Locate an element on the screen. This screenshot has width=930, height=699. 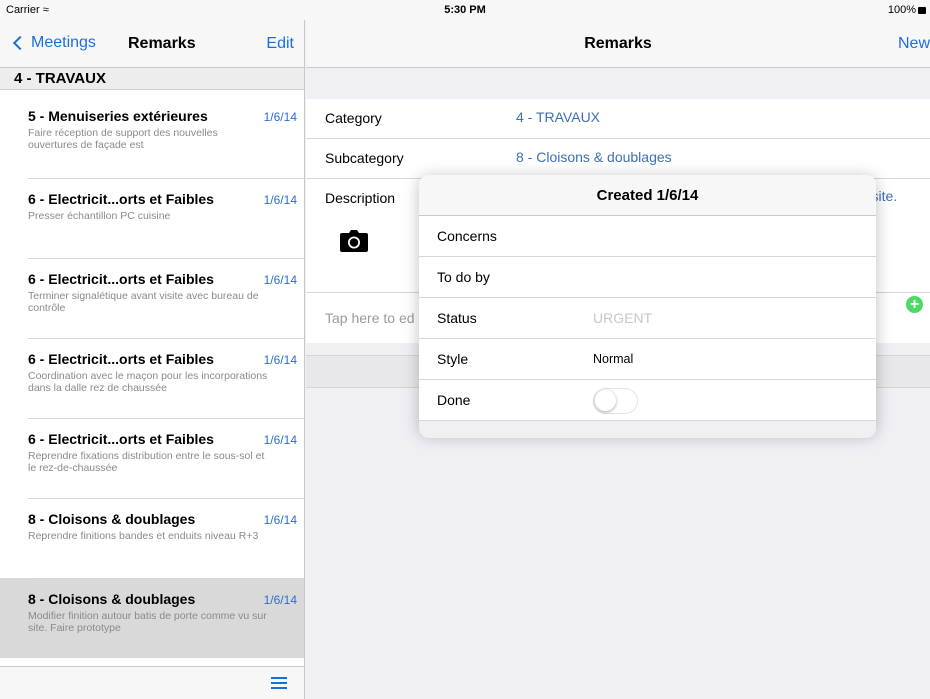
camera-icon is located at coordinates (354, 241).